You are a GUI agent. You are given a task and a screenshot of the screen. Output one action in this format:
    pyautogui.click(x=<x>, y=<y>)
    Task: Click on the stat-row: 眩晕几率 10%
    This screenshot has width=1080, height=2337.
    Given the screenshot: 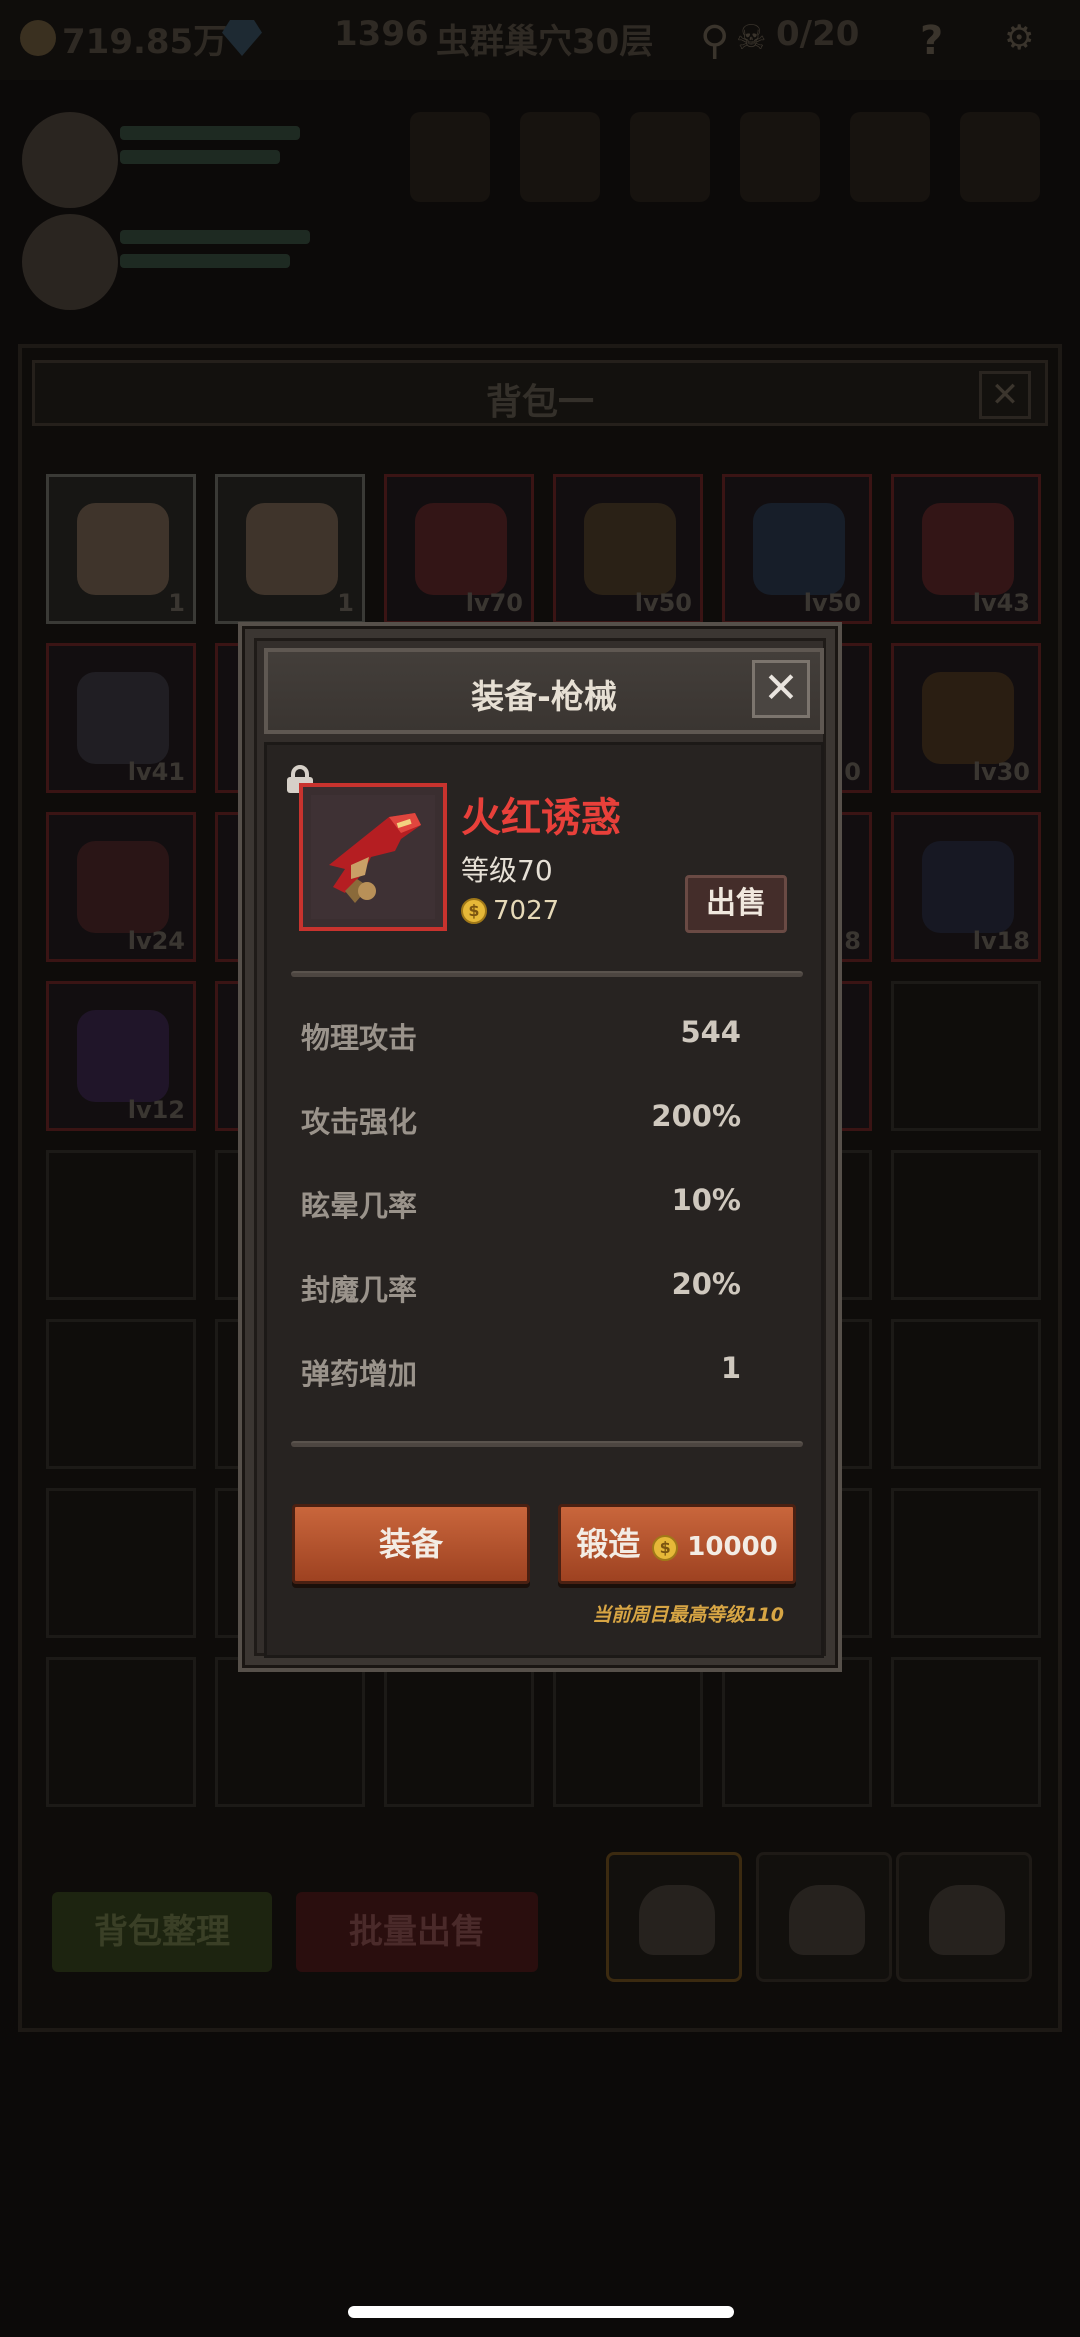 What is the action you would take?
    pyautogui.click(x=521, y=1200)
    